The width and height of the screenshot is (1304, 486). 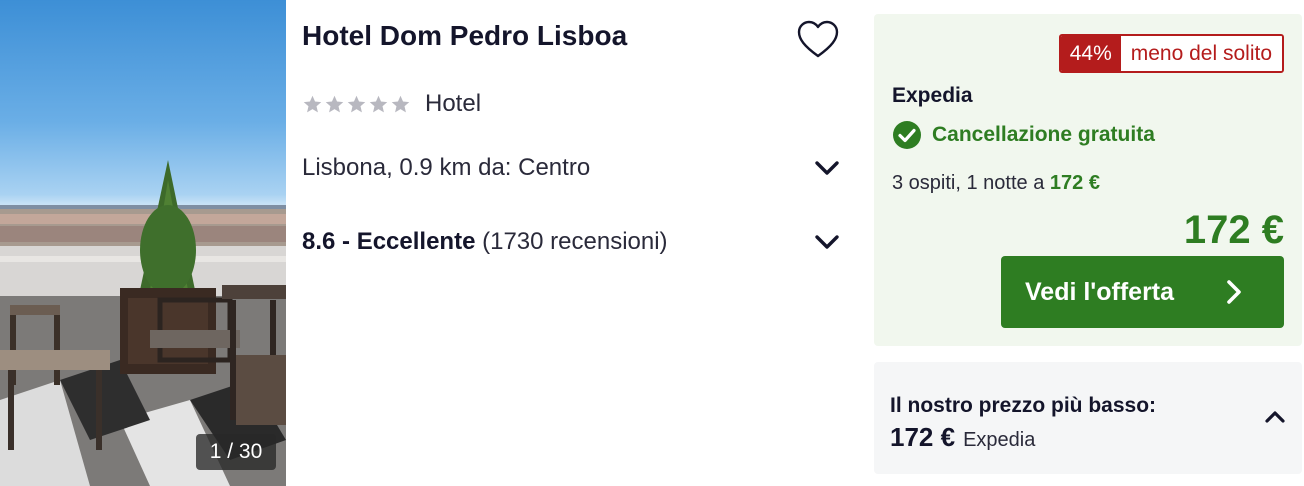 What do you see at coordinates (962, 437) in the screenshot?
I see `lowest-price-row: 172 € Expedia` at bounding box center [962, 437].